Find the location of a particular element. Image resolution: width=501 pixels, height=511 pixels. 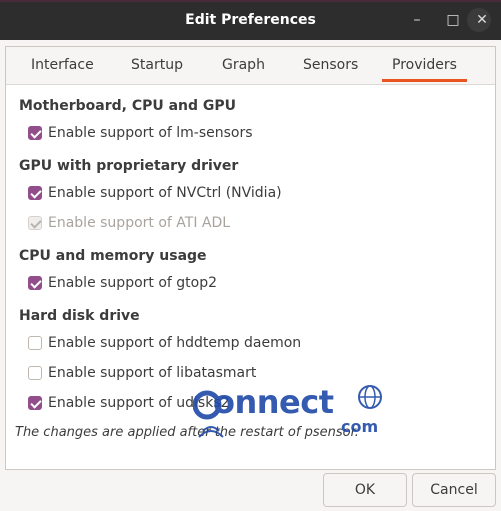

tab-graph: Graph is located at coordinates (243, 65).